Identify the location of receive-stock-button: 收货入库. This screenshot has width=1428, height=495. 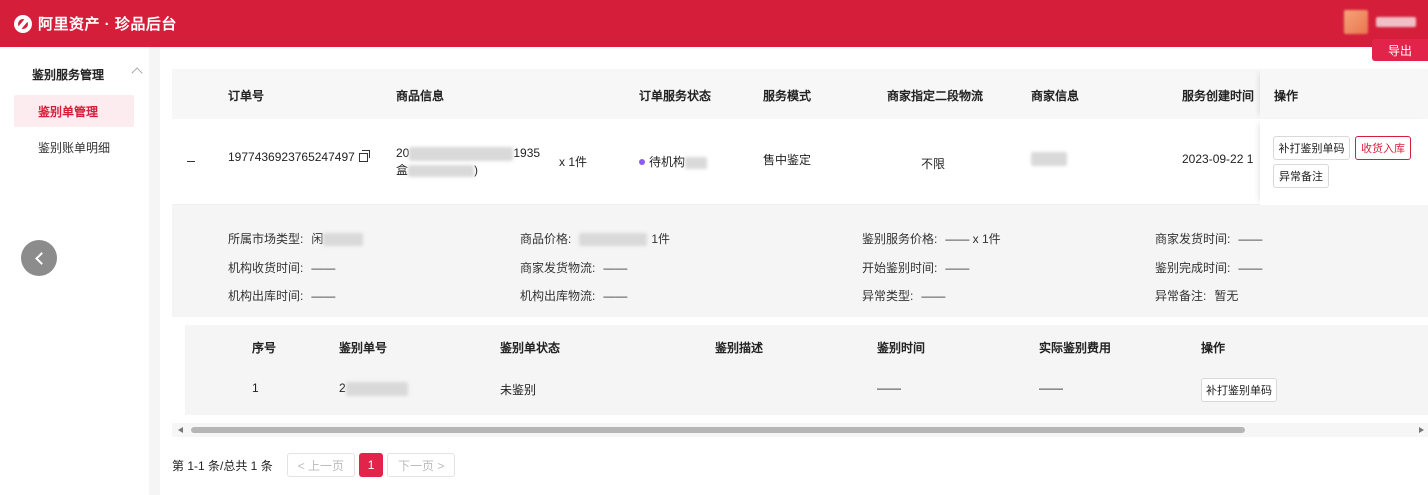
(1383, 148).